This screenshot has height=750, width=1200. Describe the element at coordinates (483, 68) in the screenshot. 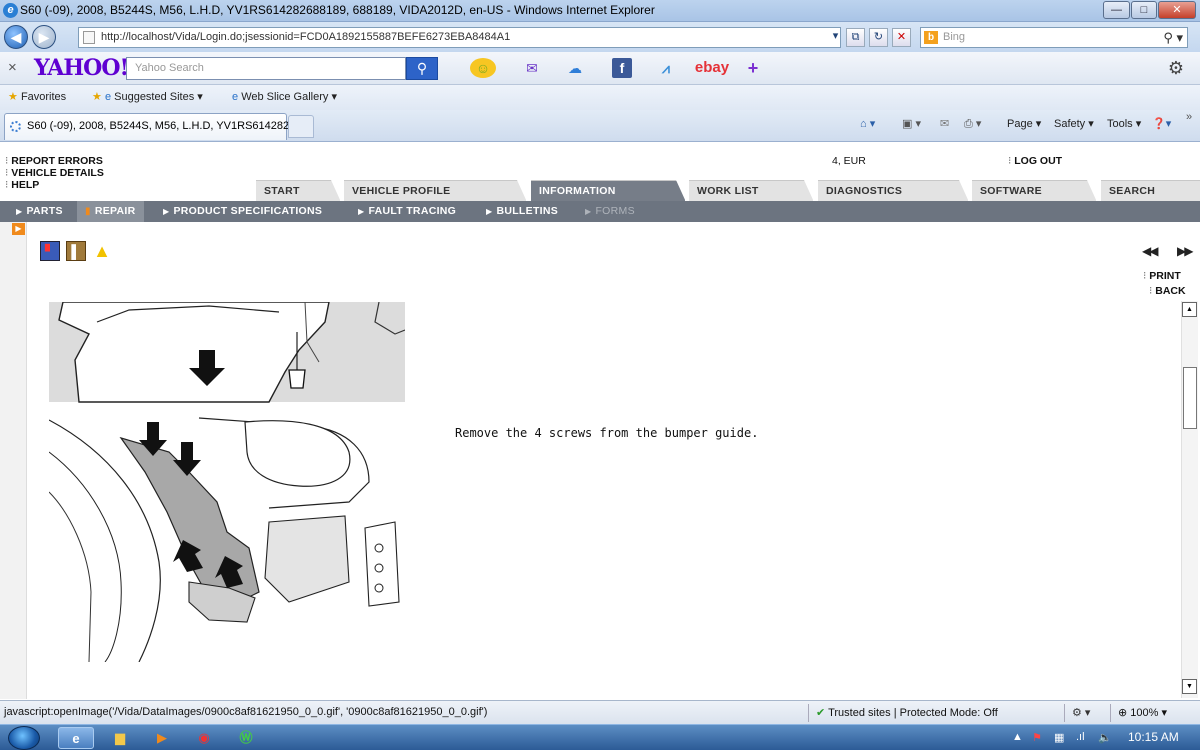

I see `messenger-icon: ☺` at that location.